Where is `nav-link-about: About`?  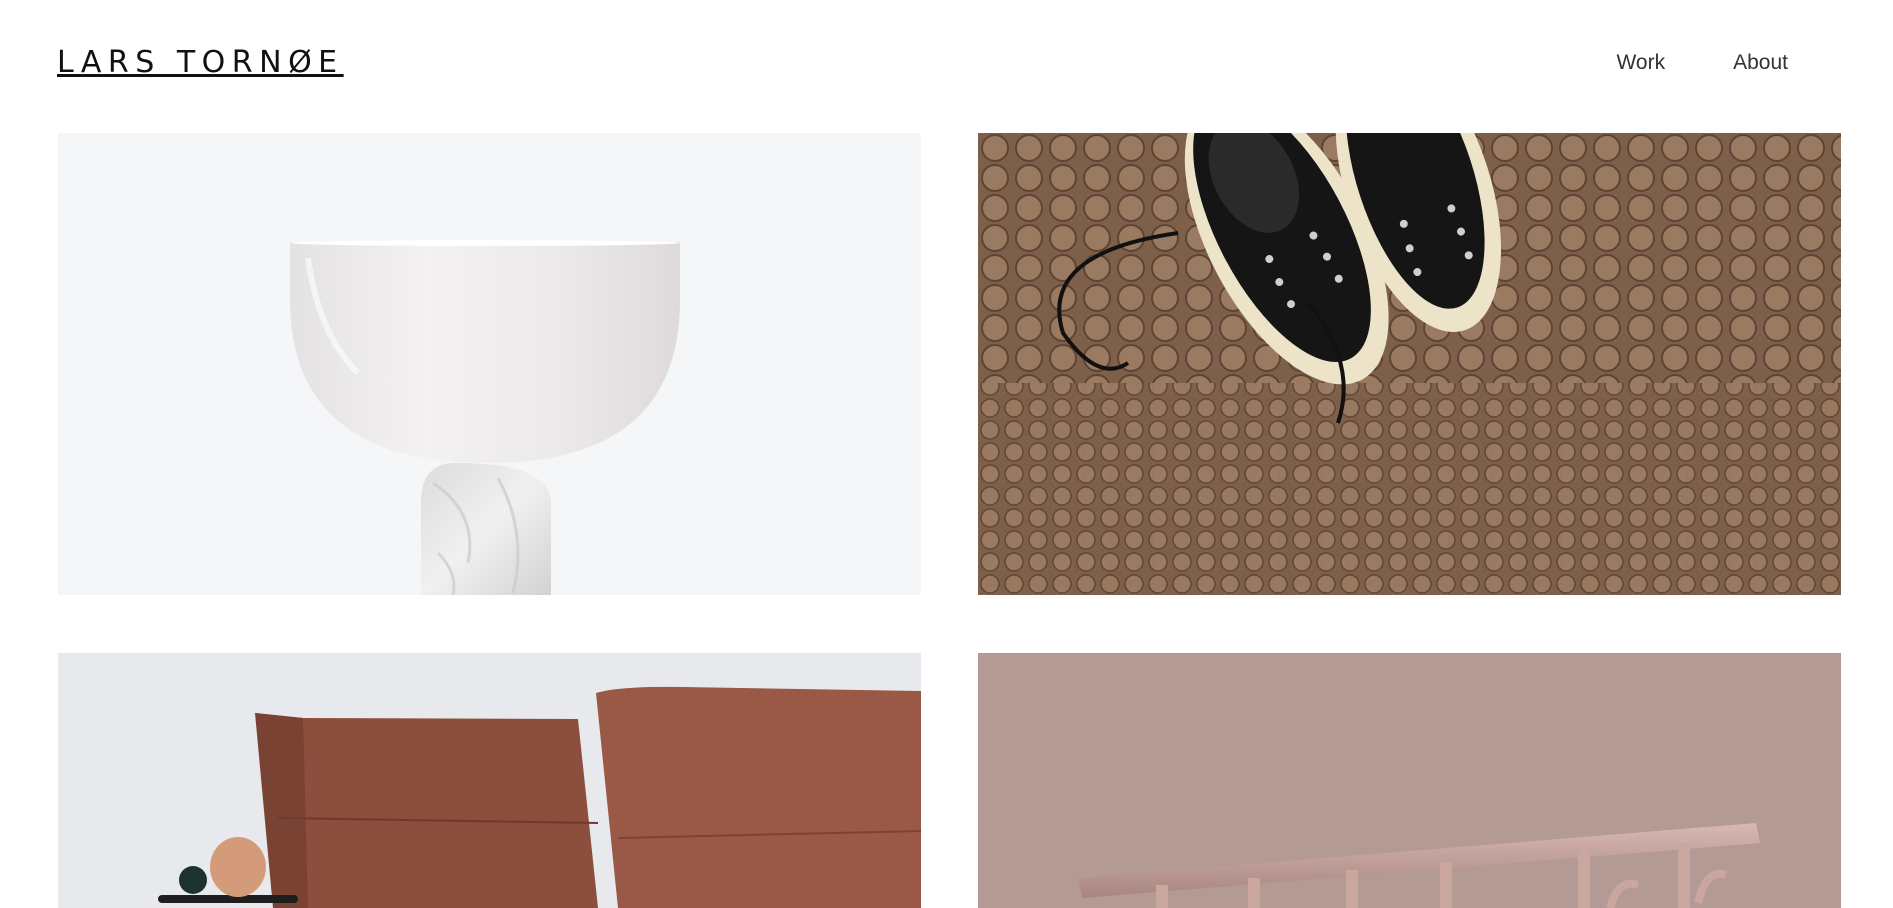
nav-link-about: About is located at coordinates (1760, 63).